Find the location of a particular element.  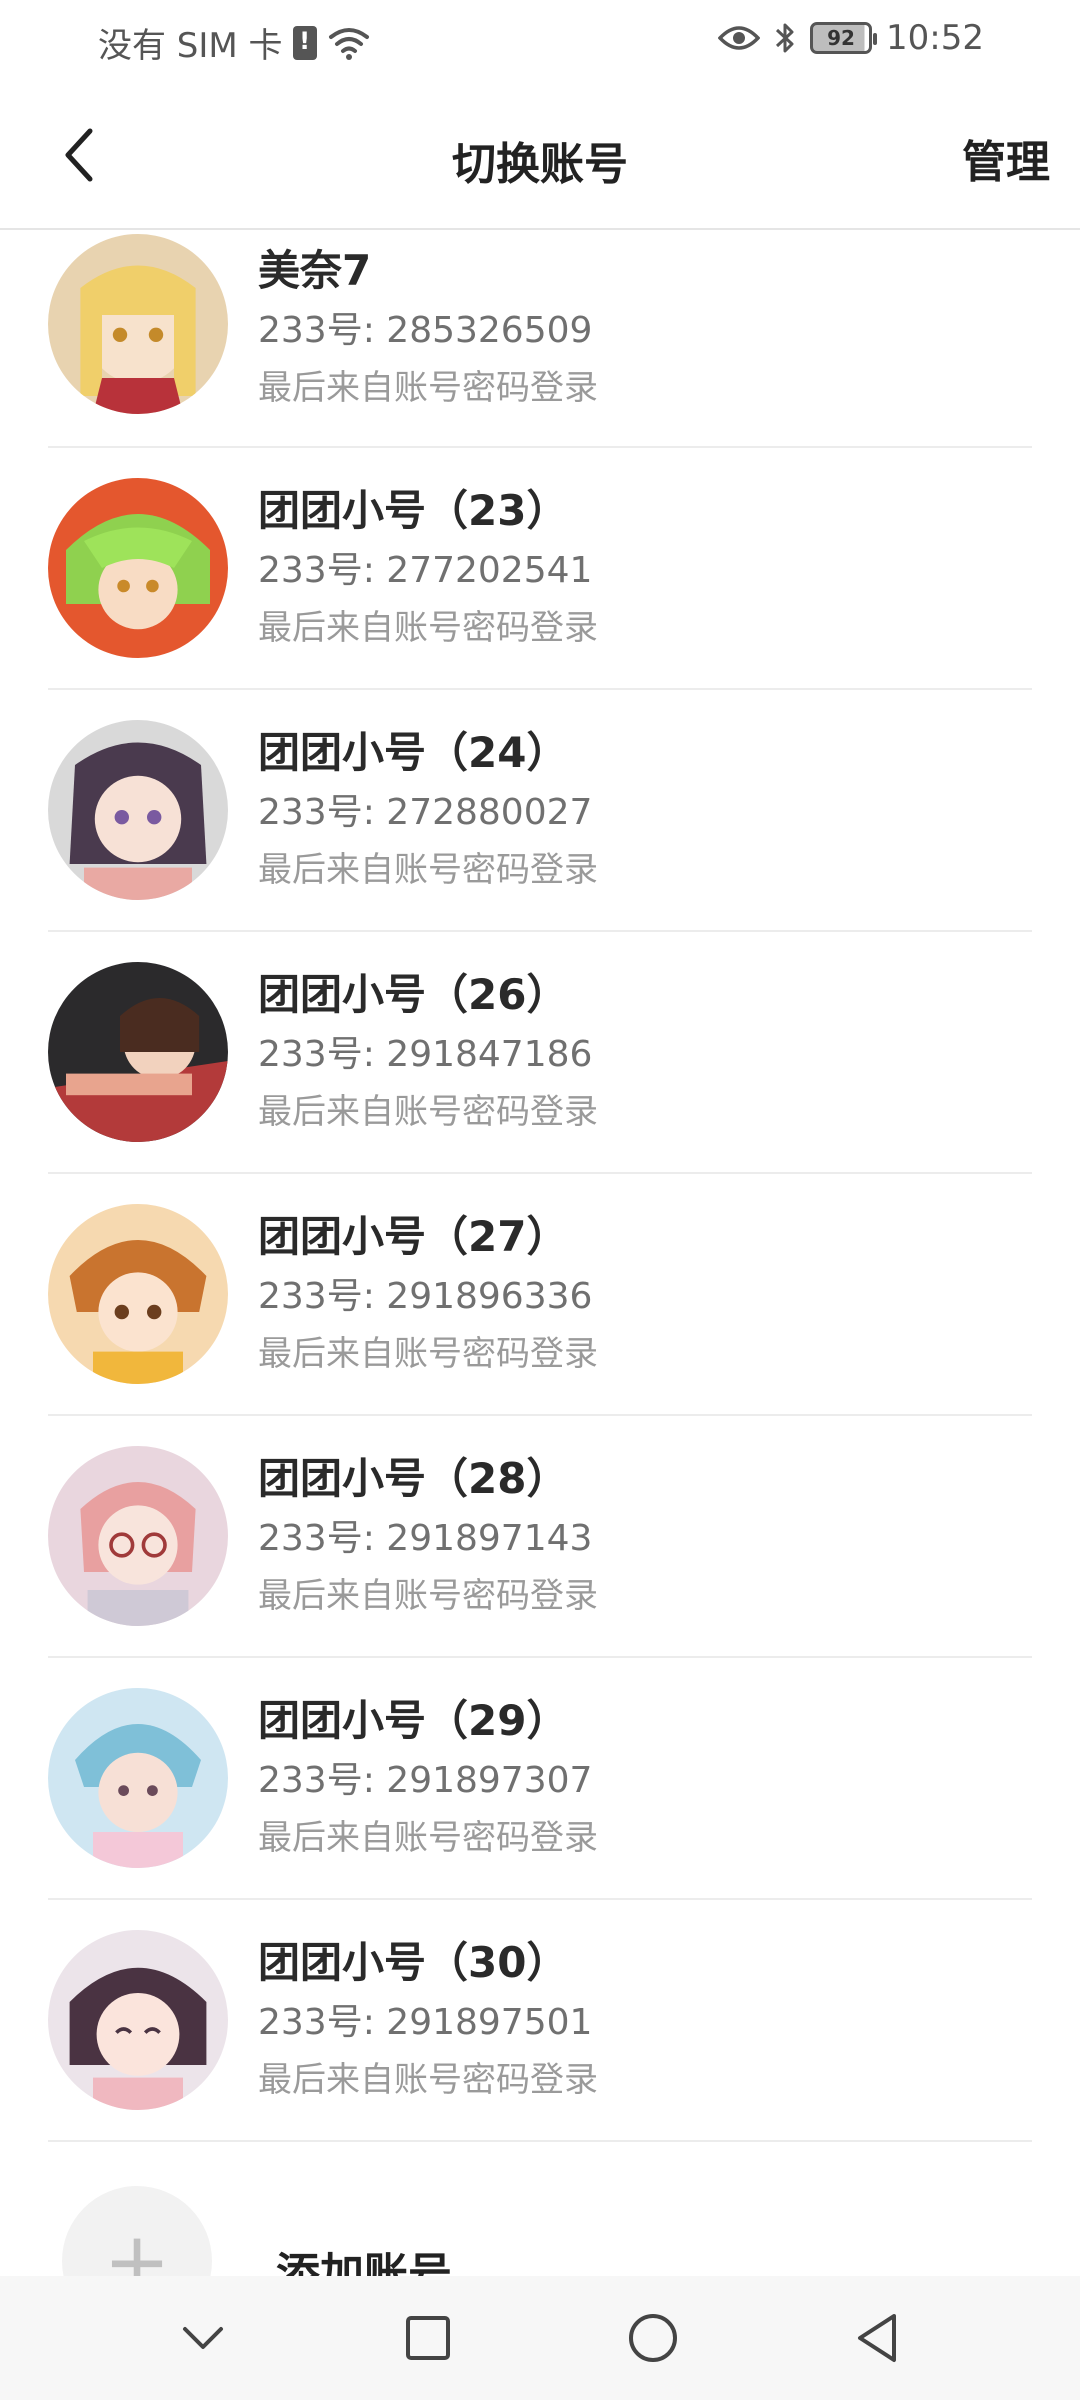

account-uid: 233号: 291897307 is located at coordinates (425, 1780).